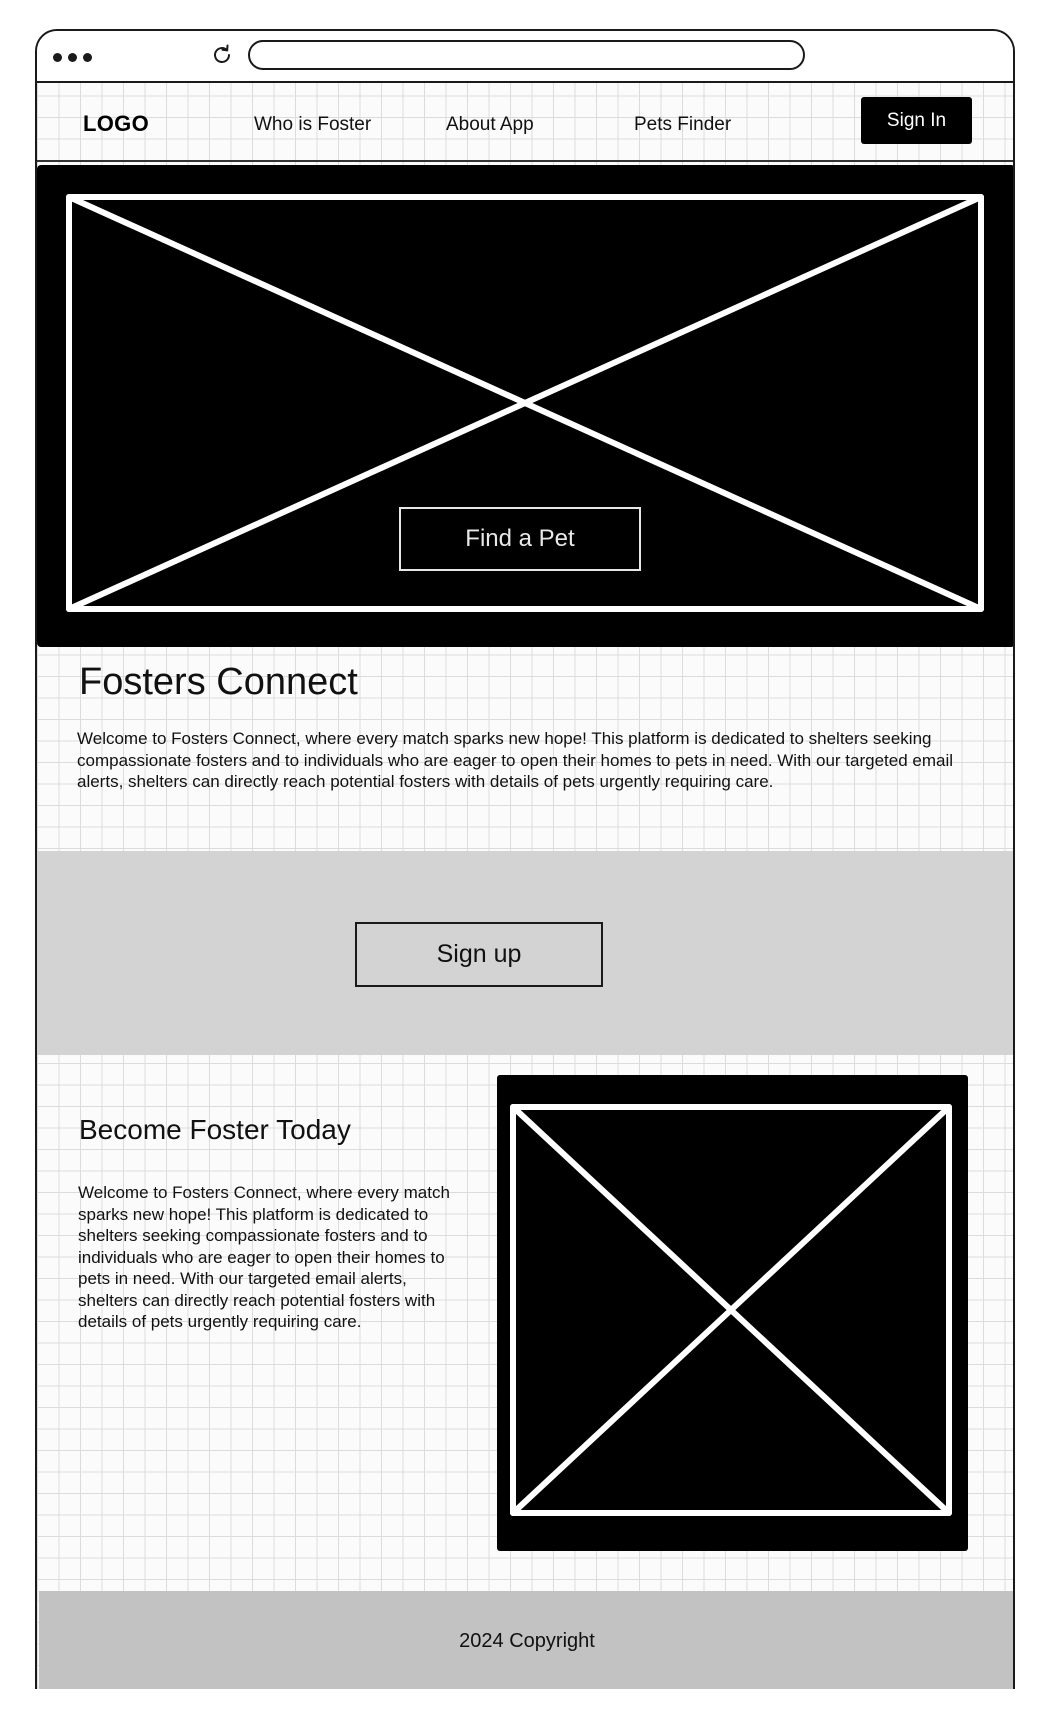 This screenshot has height=1724, width=1049. Describe the element at coordinates (731, 1310) in the screenshot. I see `image-placeholder-icon` at that location.